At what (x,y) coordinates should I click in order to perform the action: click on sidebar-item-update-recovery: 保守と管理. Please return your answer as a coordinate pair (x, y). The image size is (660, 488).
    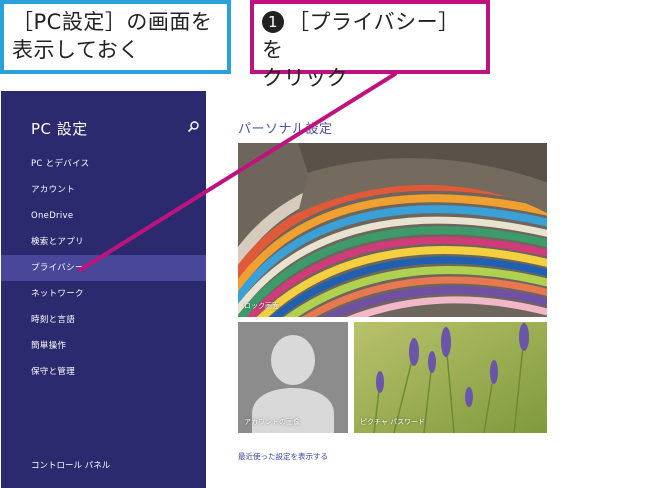
    Looking at the image, I should click on (103, 372).